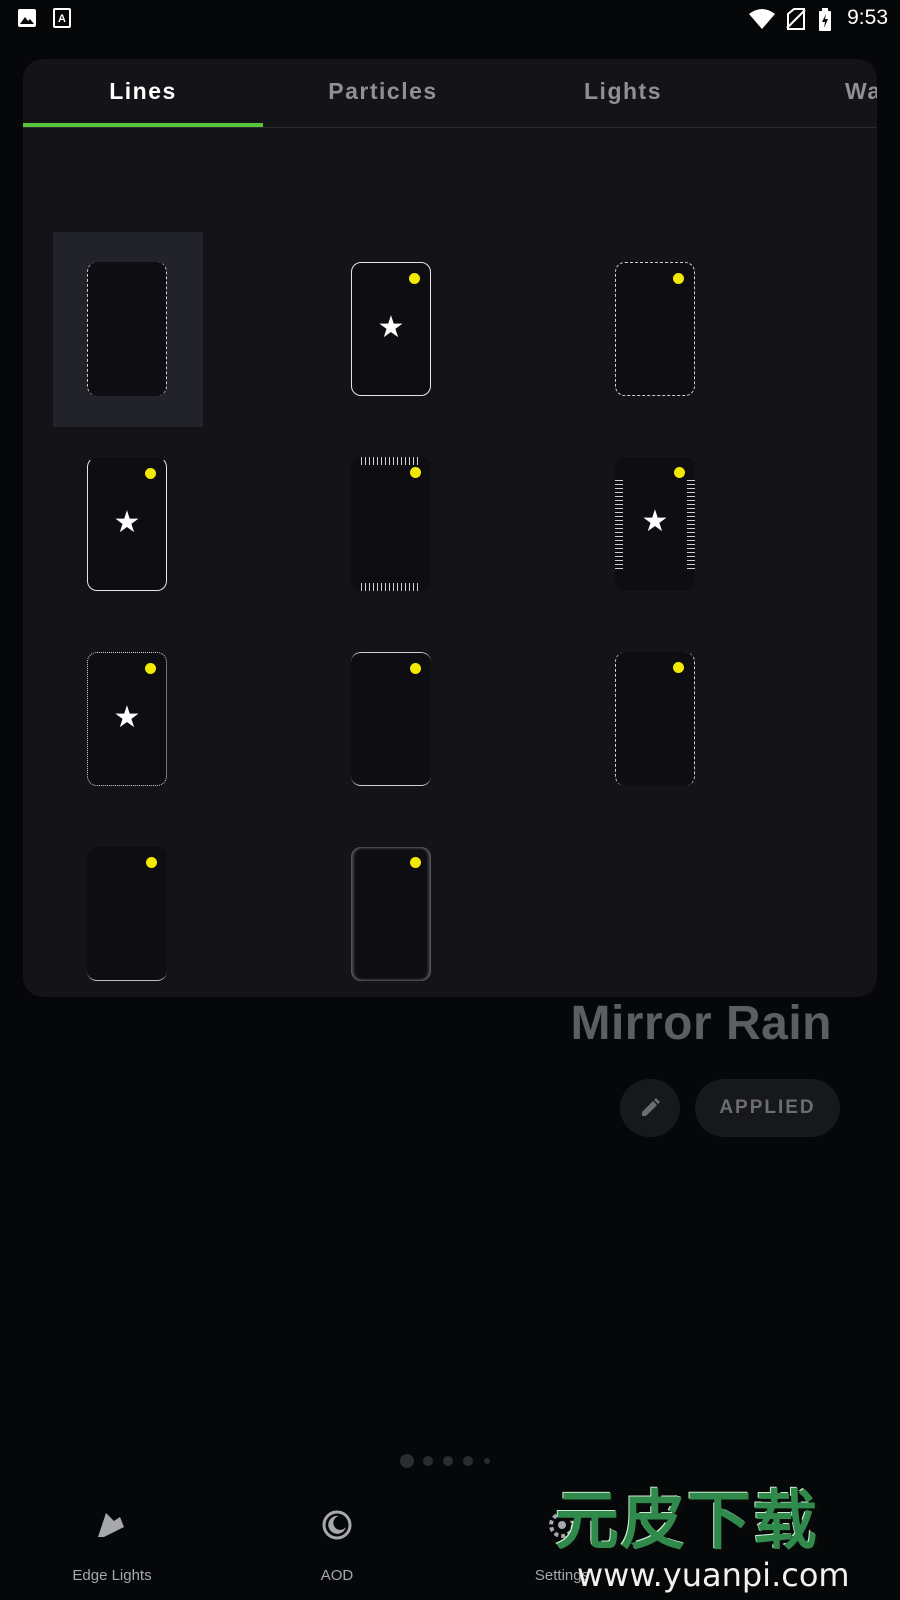 Image resolution: width=900 pixels, height=1600 pixels. I want to click on watermark-url: www.yuanpi.com, so click(713, 1575).